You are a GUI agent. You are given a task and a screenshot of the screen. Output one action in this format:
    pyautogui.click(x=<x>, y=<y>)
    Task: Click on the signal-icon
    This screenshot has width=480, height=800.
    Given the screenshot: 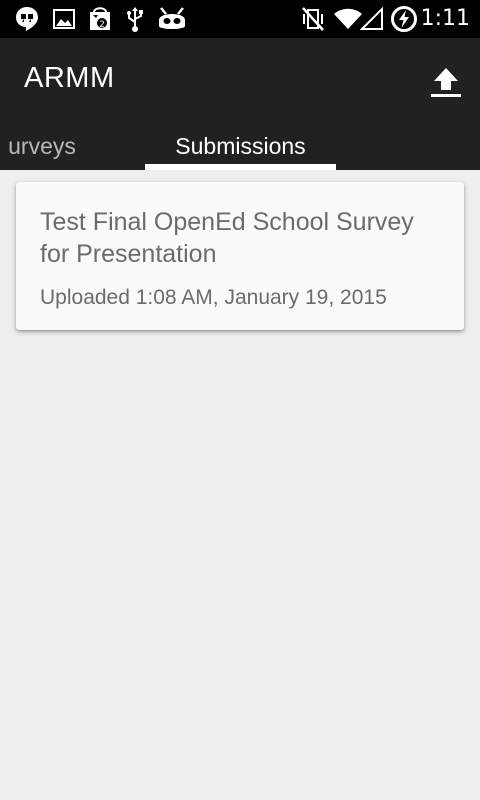 What is the action you would take?
    pyautogui.click(x=372, y=19)
    